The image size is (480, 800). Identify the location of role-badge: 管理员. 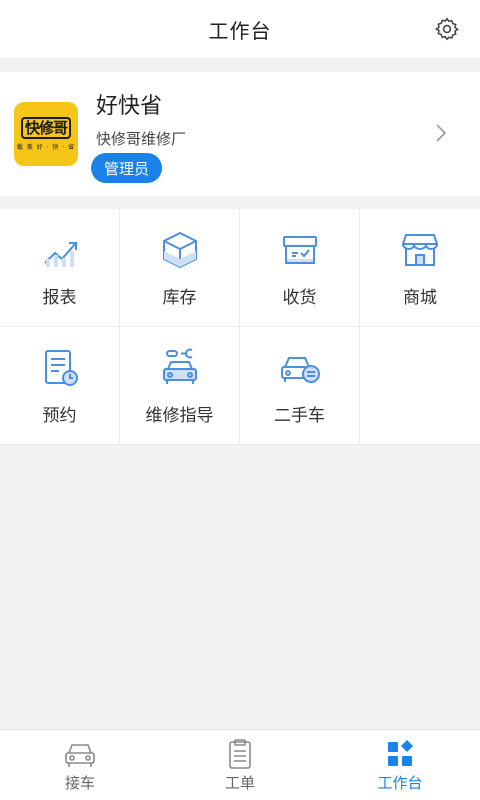
(127, 168).